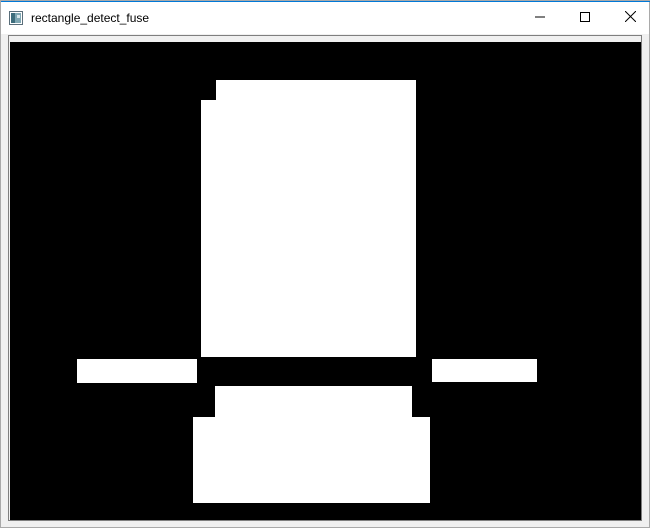 The image size is (650, 528). I want to click on close-button, so click(628, 18).